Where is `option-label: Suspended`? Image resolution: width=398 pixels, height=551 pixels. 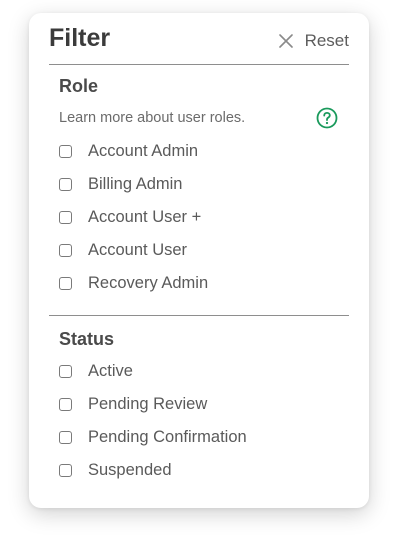
option-label: Suspended is located at coordinates (130, 470).